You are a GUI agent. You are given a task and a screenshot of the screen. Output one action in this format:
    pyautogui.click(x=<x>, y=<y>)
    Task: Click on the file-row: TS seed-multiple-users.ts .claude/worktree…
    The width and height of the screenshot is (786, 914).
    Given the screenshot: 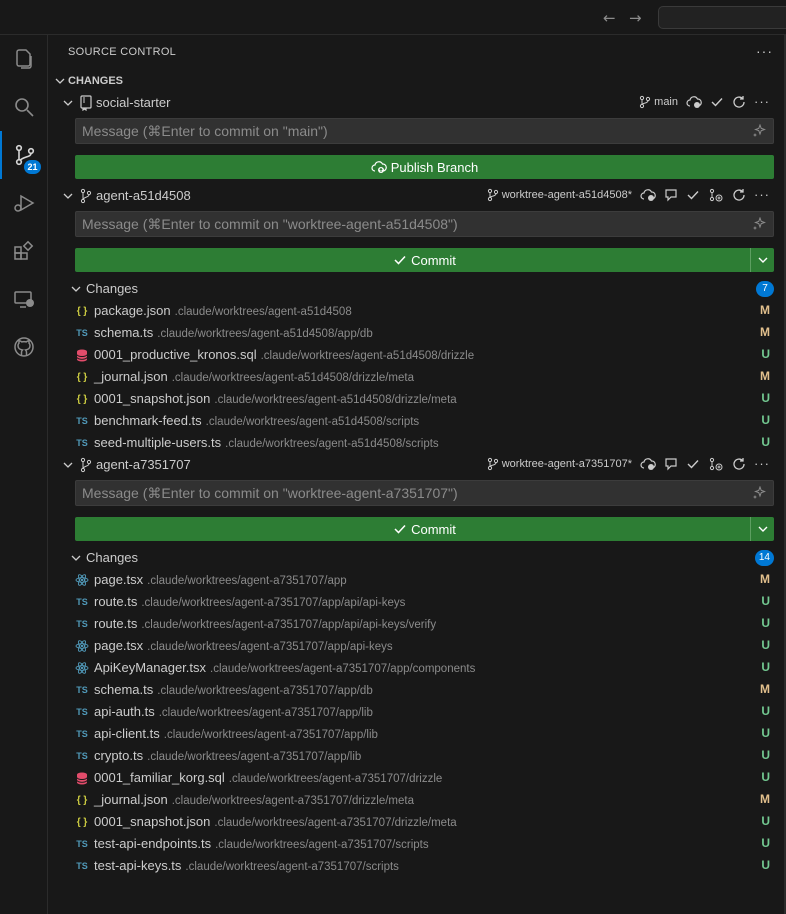 What is the action you would take?
    pyautogui.click(x=416, y=443)
    